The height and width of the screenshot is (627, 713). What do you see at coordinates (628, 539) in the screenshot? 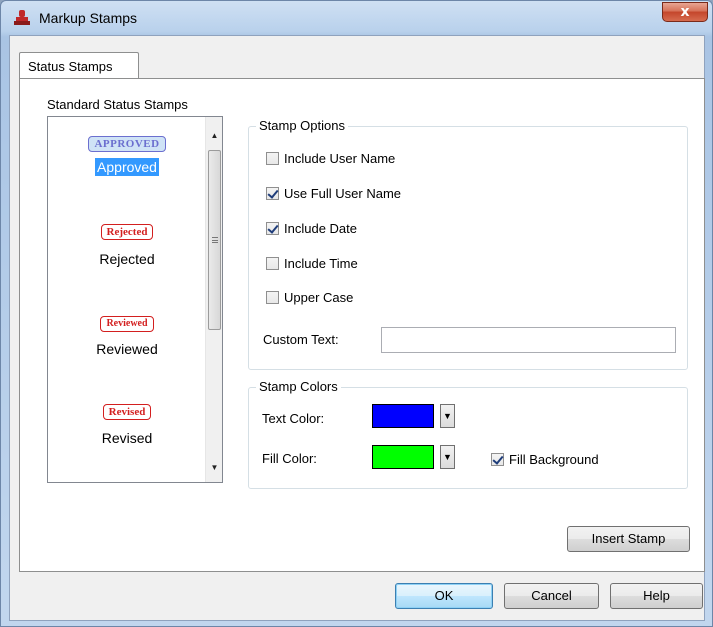
I see `insert-stamp-button: Insert Stamp` at bounding box center [628, 539].